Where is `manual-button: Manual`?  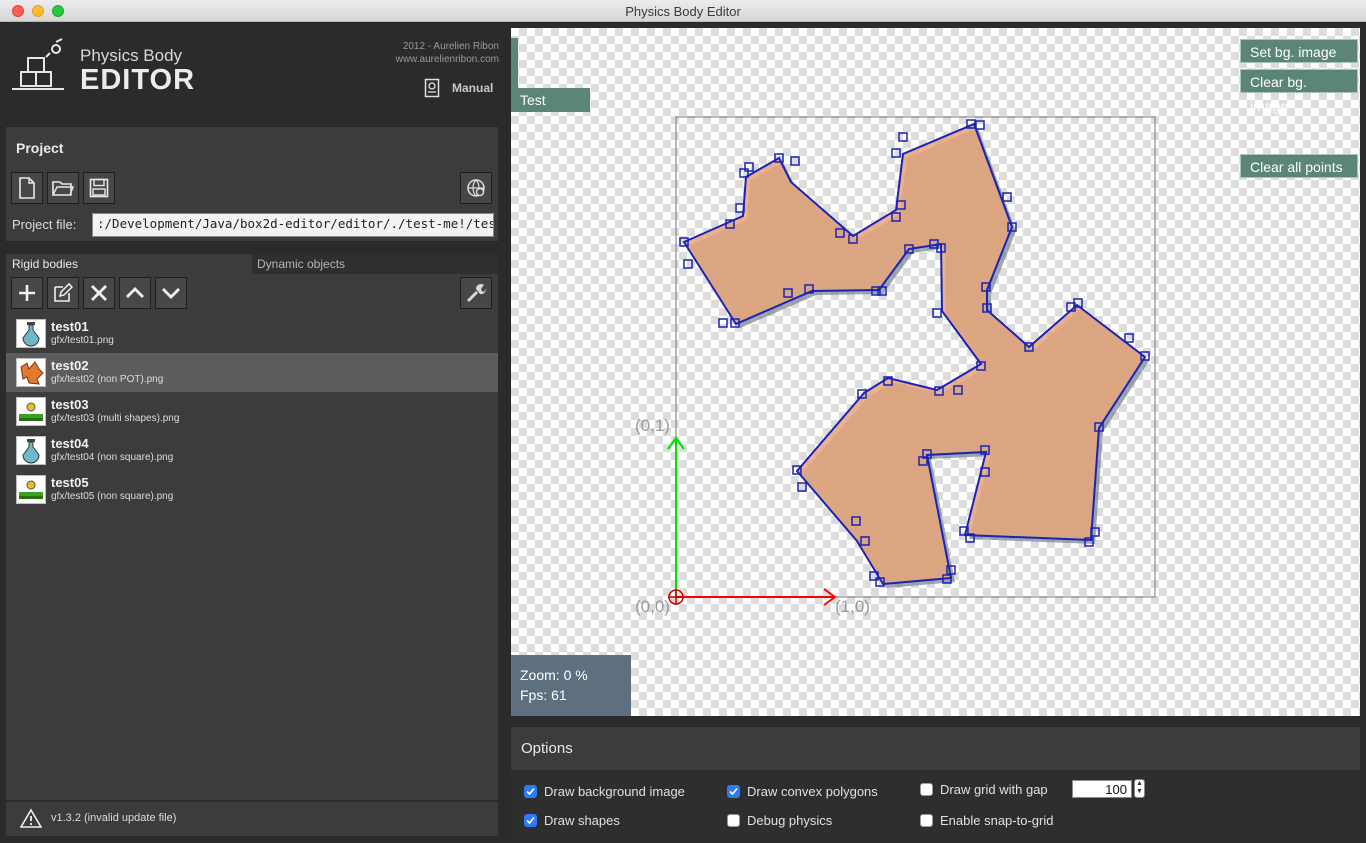 manual-button: Manual is located at coordinates (458, 88).